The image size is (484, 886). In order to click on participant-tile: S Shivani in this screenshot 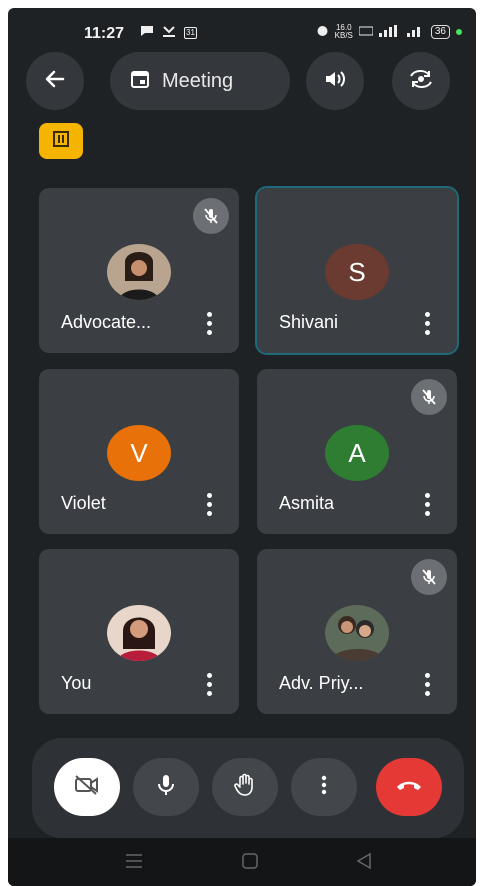, I will do `click(357, 270)`.